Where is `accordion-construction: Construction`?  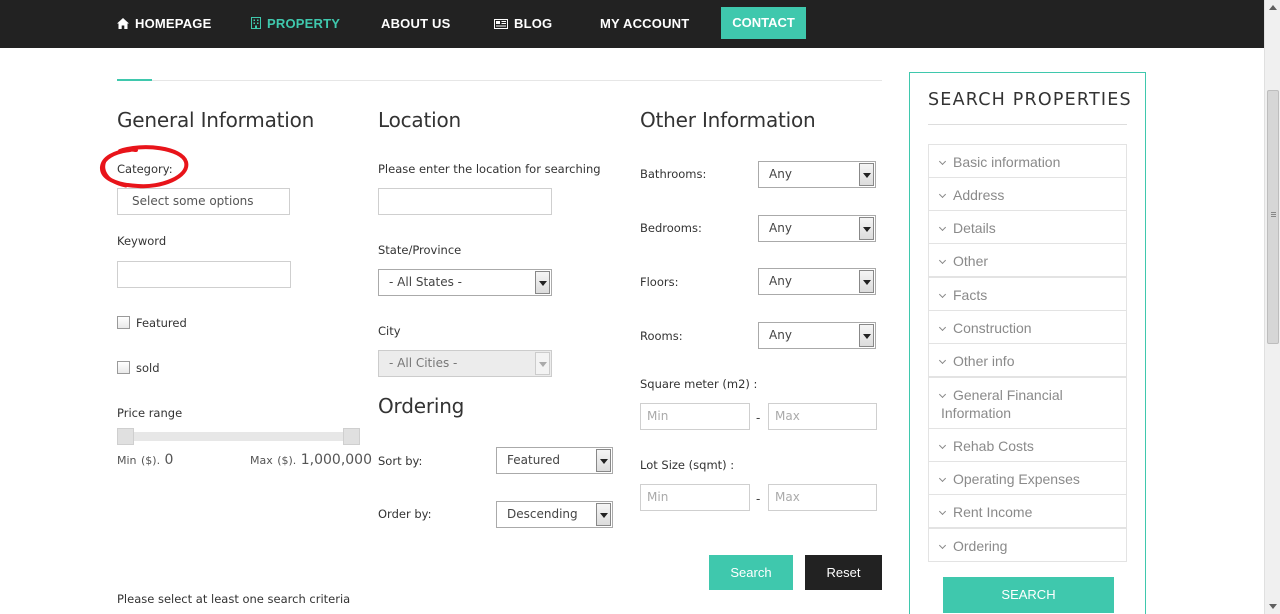 accordion-construction: Construction is located at coordinates (1027, 327).